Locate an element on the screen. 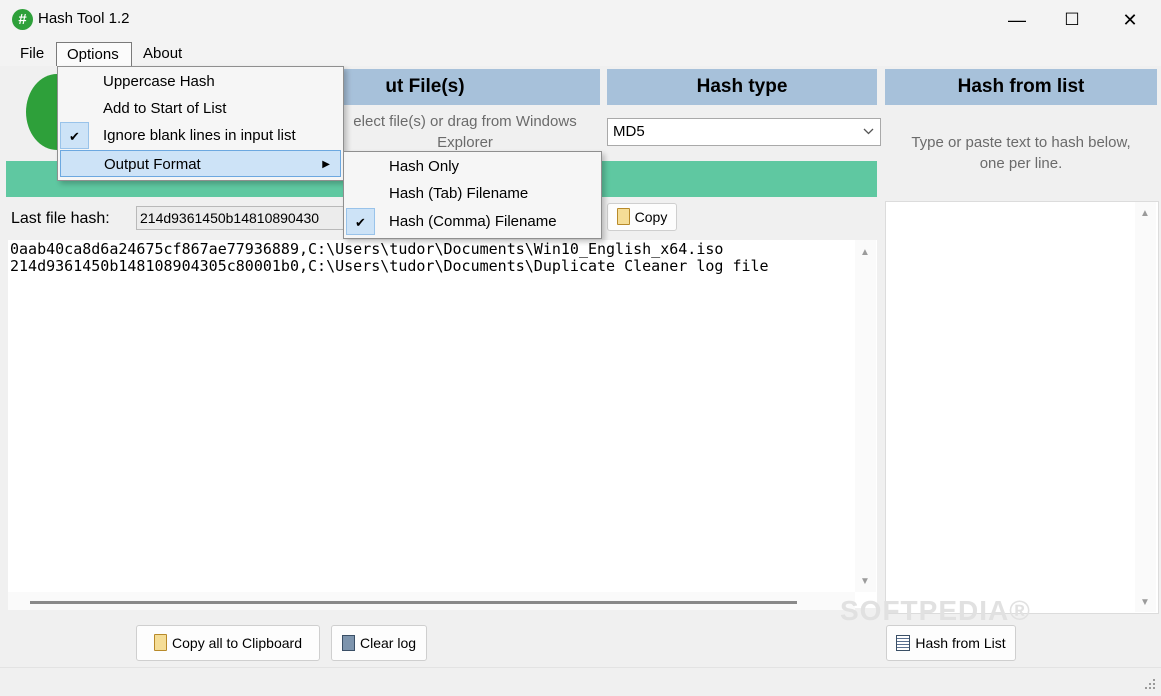  hash-type-select: MD5 is located at coordinates (744, 132).